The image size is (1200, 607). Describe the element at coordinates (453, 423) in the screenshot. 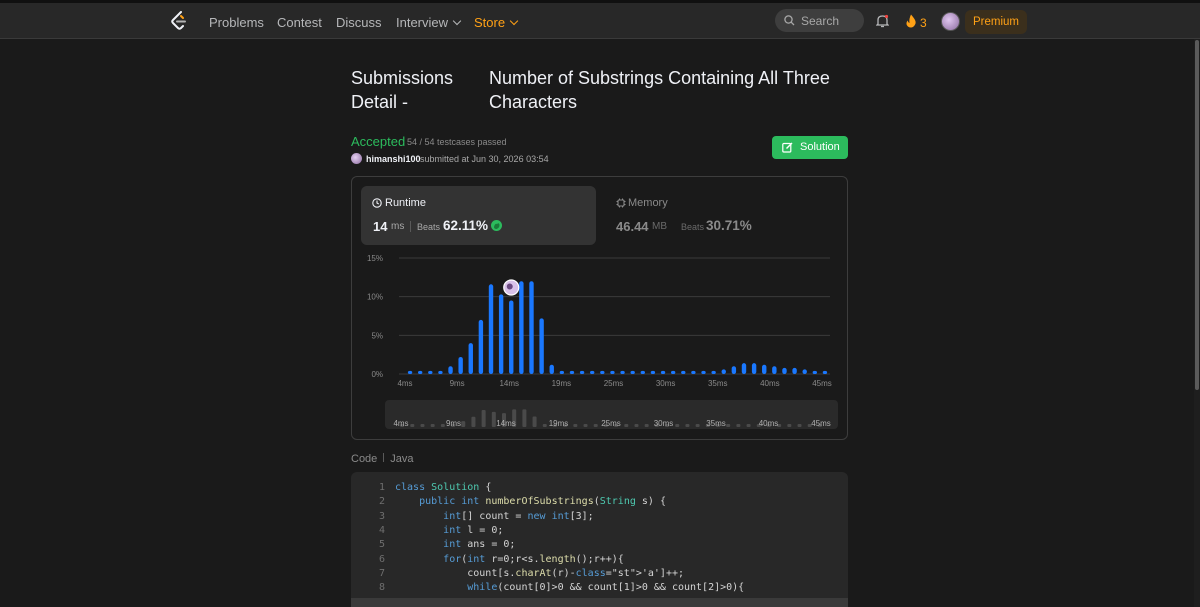

I see `brush-x-label: 9ms` at that location.